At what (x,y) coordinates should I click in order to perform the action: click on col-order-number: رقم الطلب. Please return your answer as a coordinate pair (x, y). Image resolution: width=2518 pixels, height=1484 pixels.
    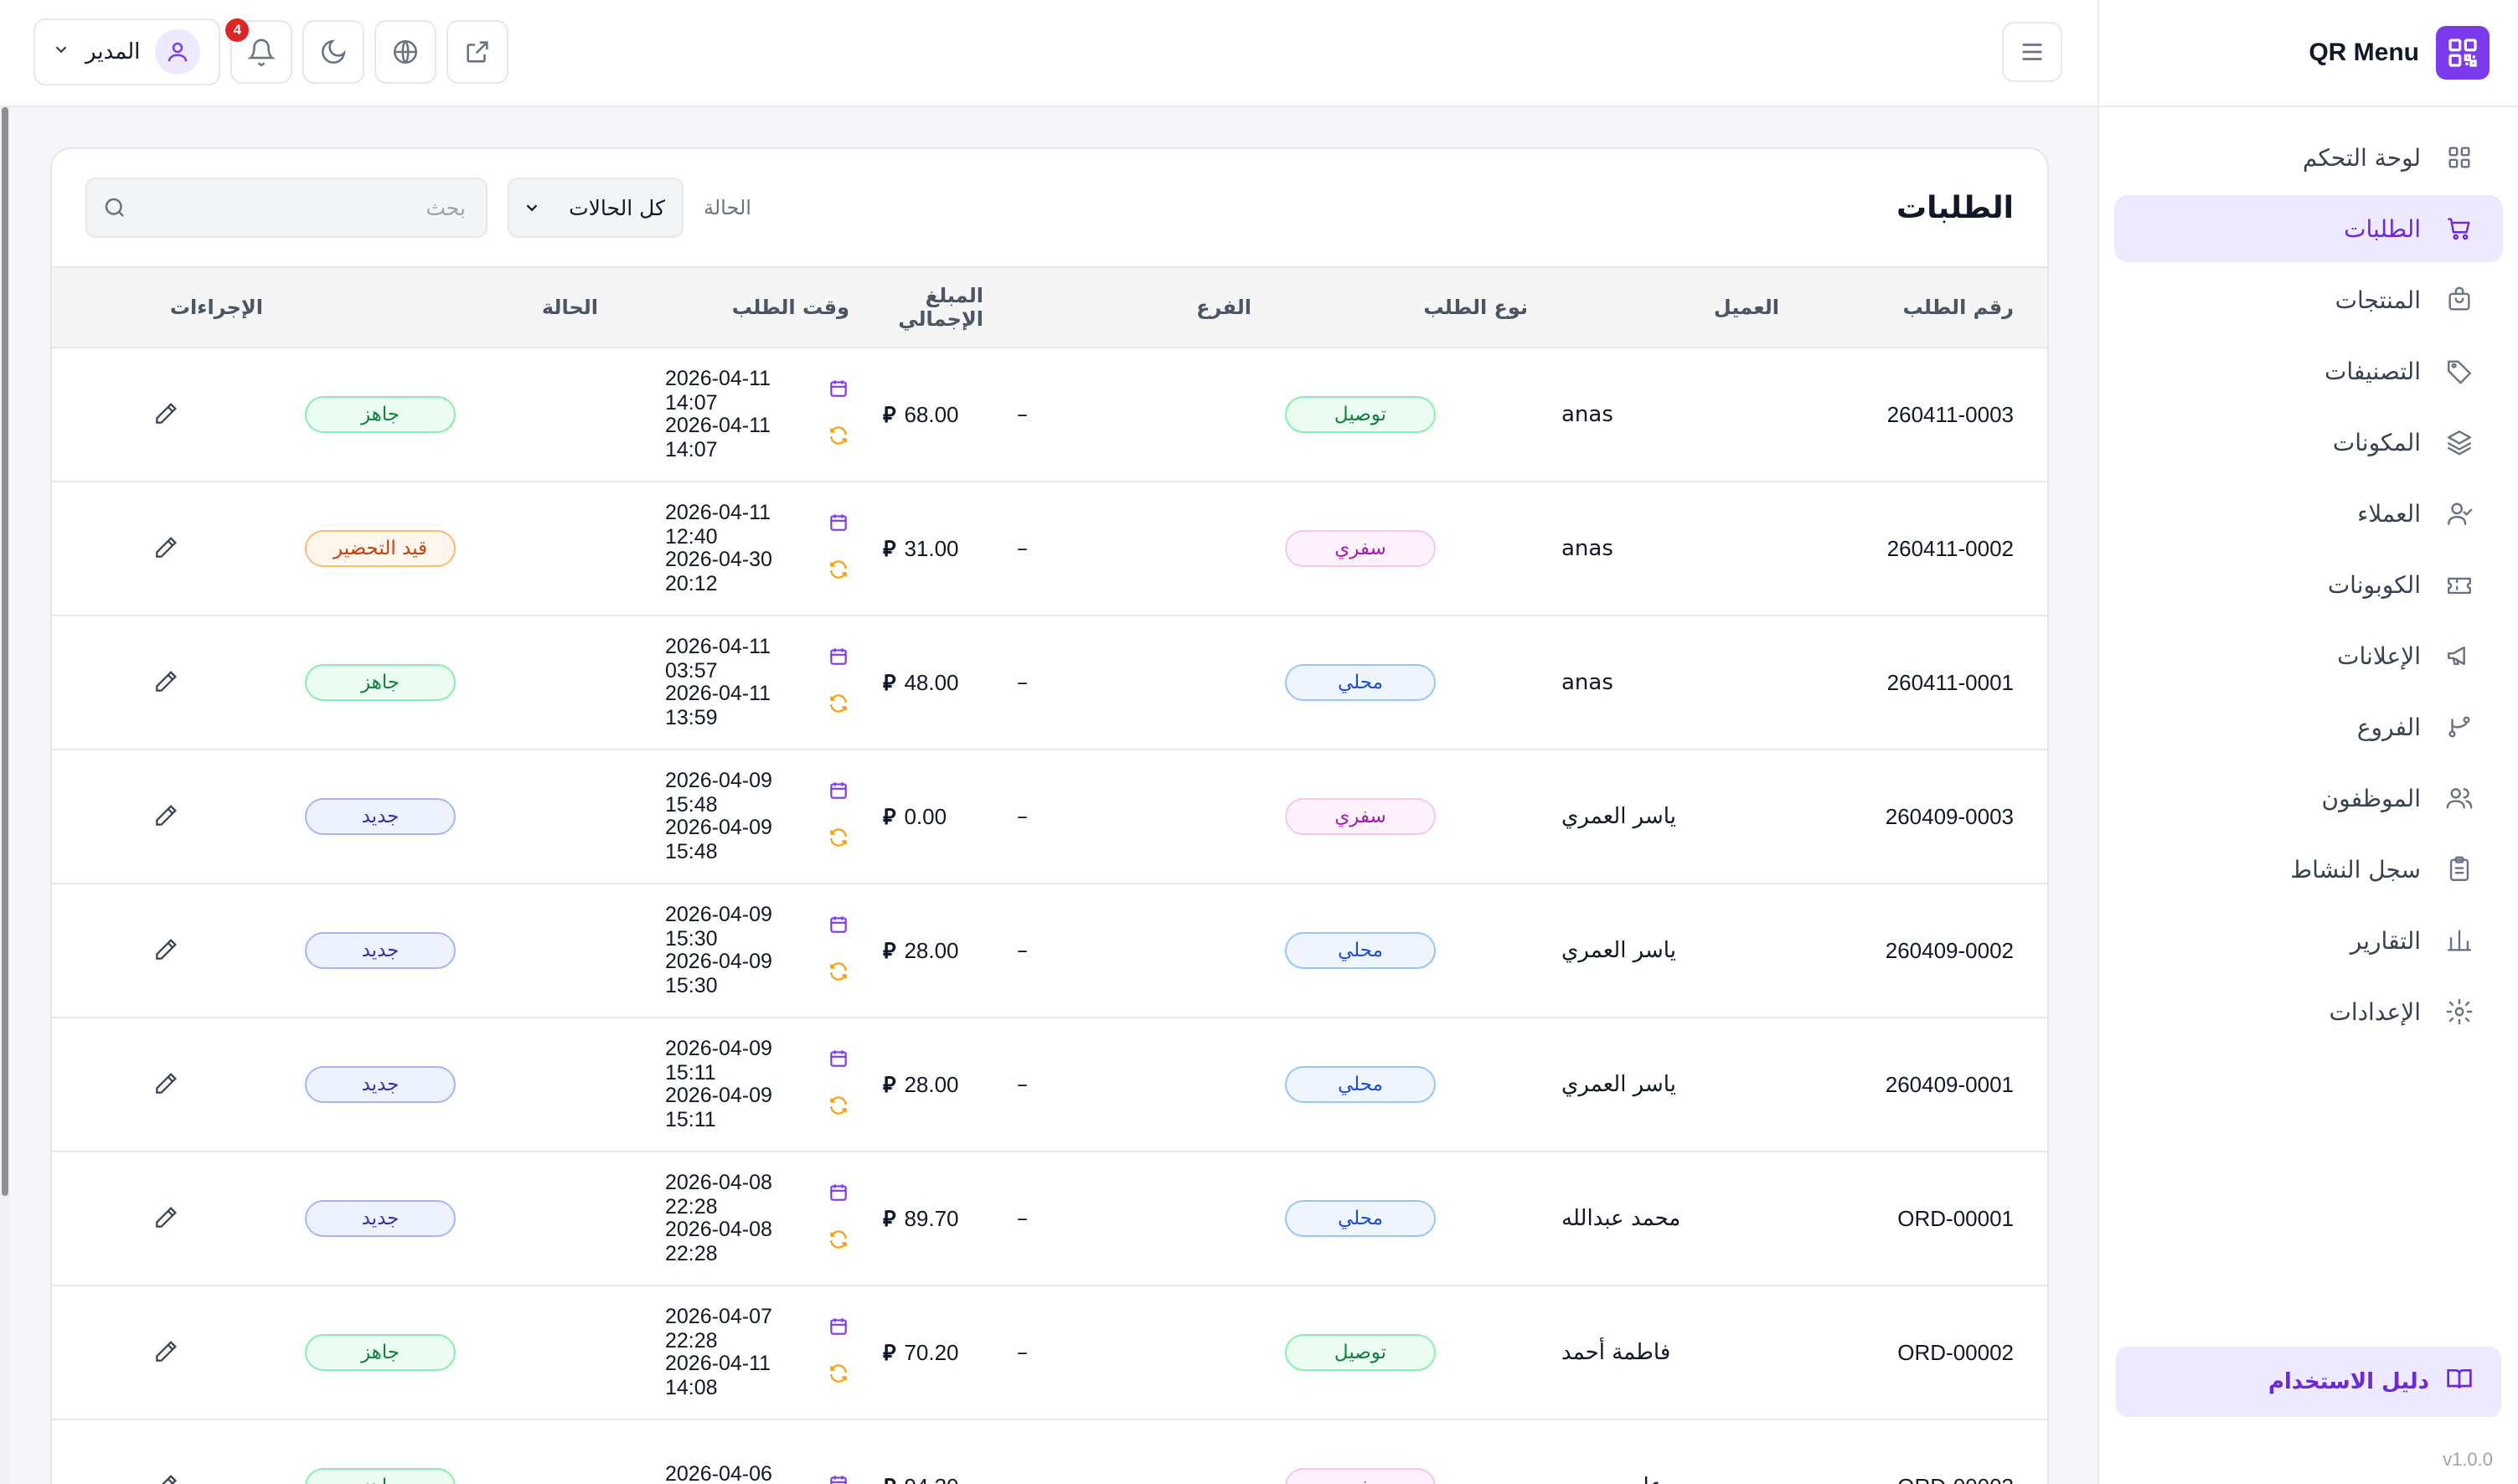
    Looking at the image, I should click on (1958, 307).